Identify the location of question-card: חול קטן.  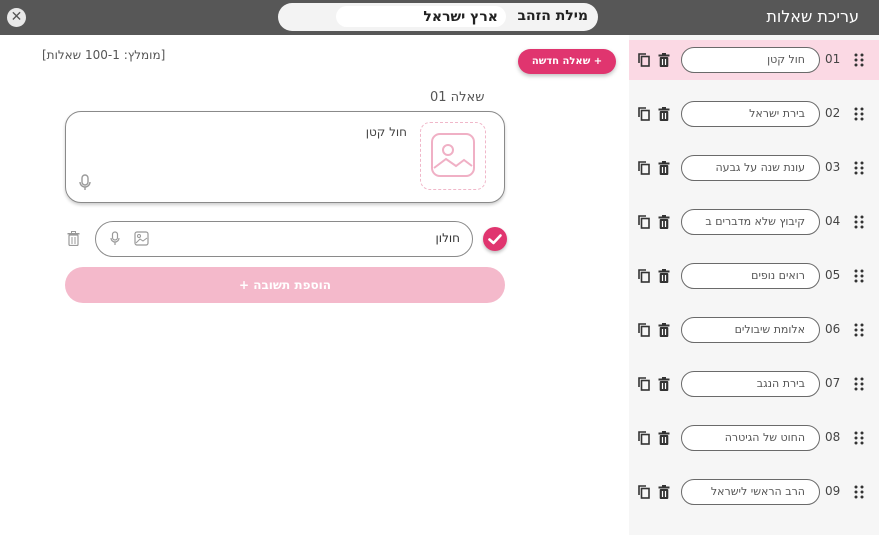
(285, 157).